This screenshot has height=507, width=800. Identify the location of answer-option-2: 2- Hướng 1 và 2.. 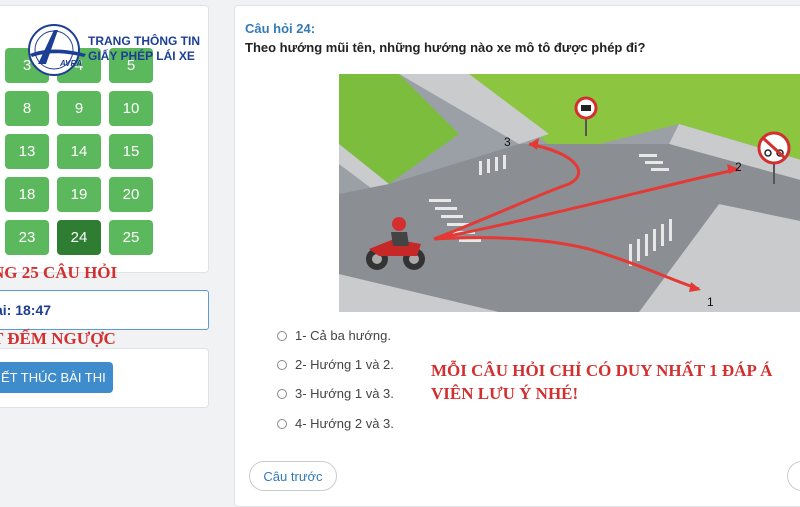
(335, 364).